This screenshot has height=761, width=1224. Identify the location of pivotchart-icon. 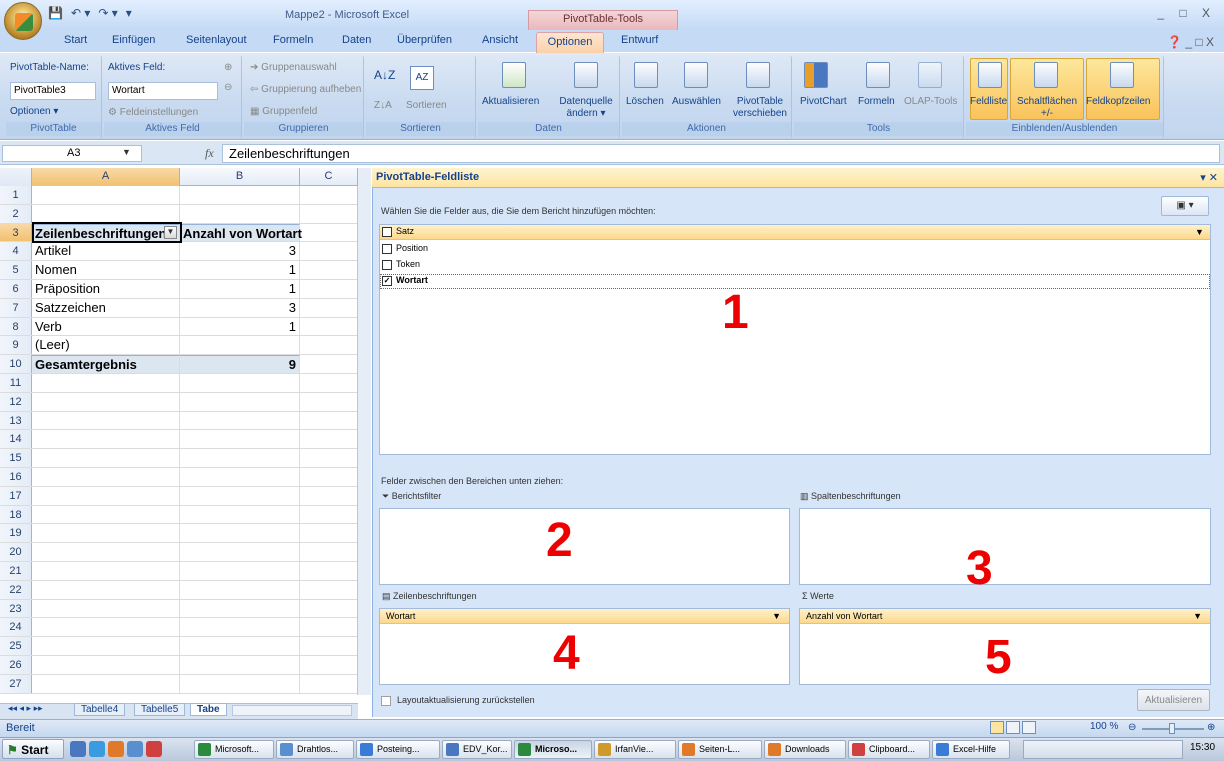
(816, 75).